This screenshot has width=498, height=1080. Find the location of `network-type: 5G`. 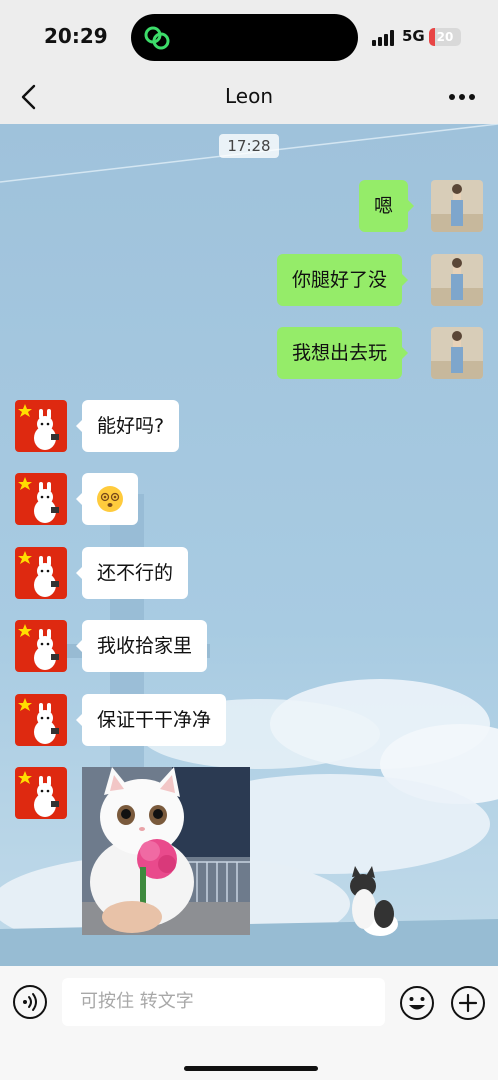

network-type: 5G is located at coordinates (413, 36).